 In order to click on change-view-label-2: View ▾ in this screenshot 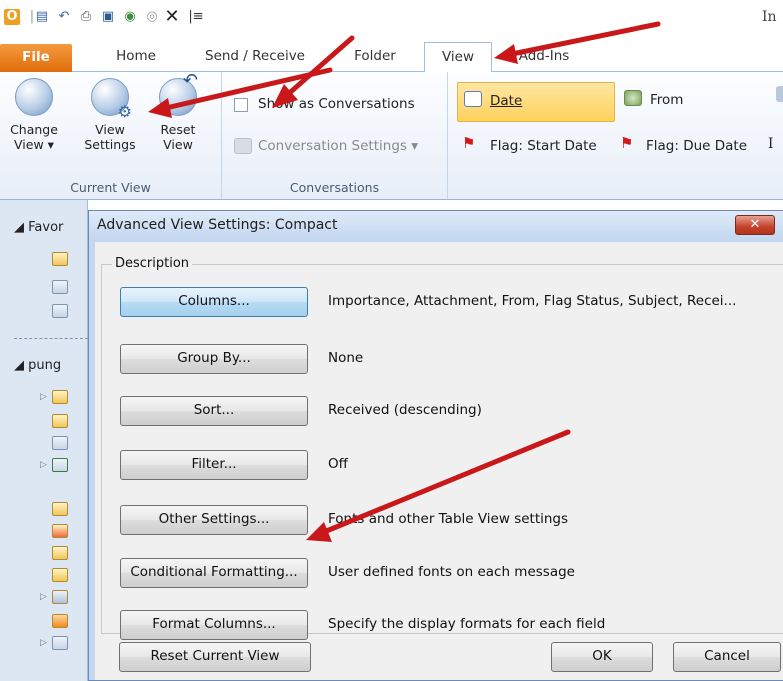, I will do `click(34, 144)`.